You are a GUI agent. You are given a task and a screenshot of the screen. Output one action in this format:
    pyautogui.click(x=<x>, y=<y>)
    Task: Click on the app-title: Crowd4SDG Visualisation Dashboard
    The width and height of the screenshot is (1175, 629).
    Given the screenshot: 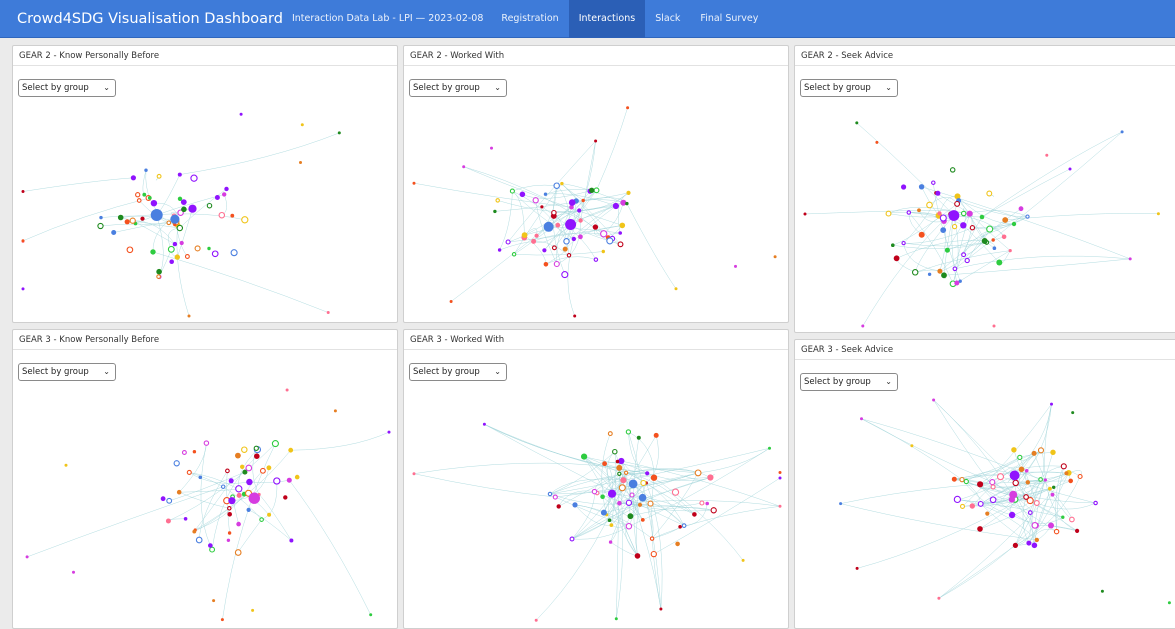 What is the action you would take?
    pyautogui.click(x=141, y=19)
    